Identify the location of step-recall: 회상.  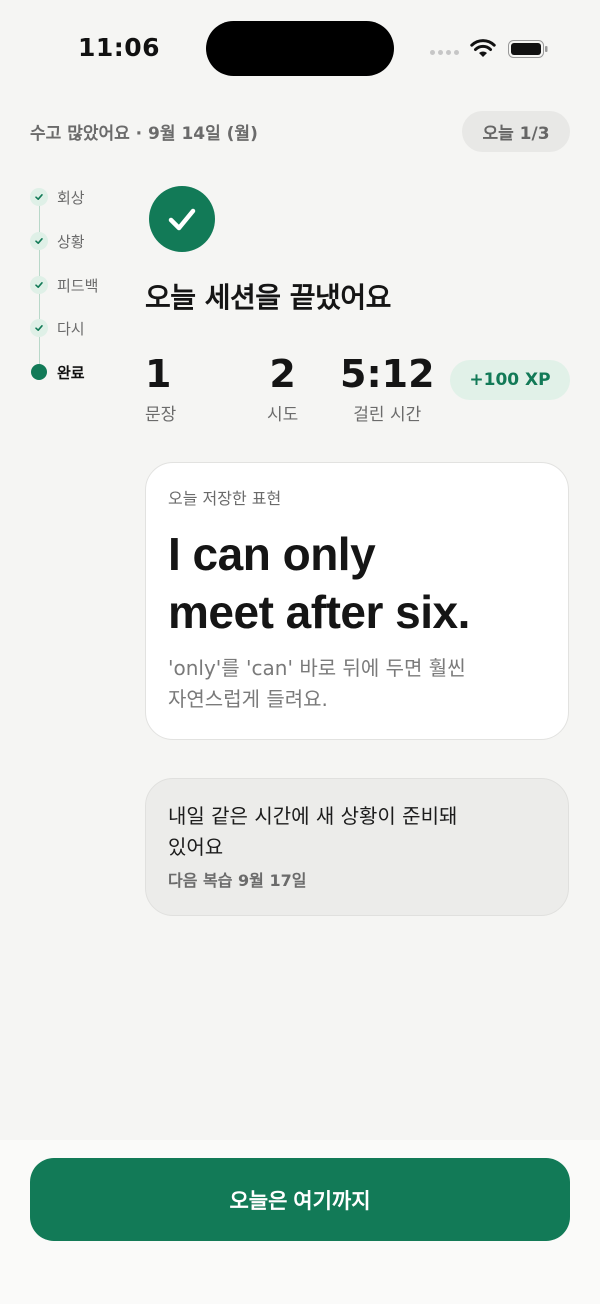
(57, 197).